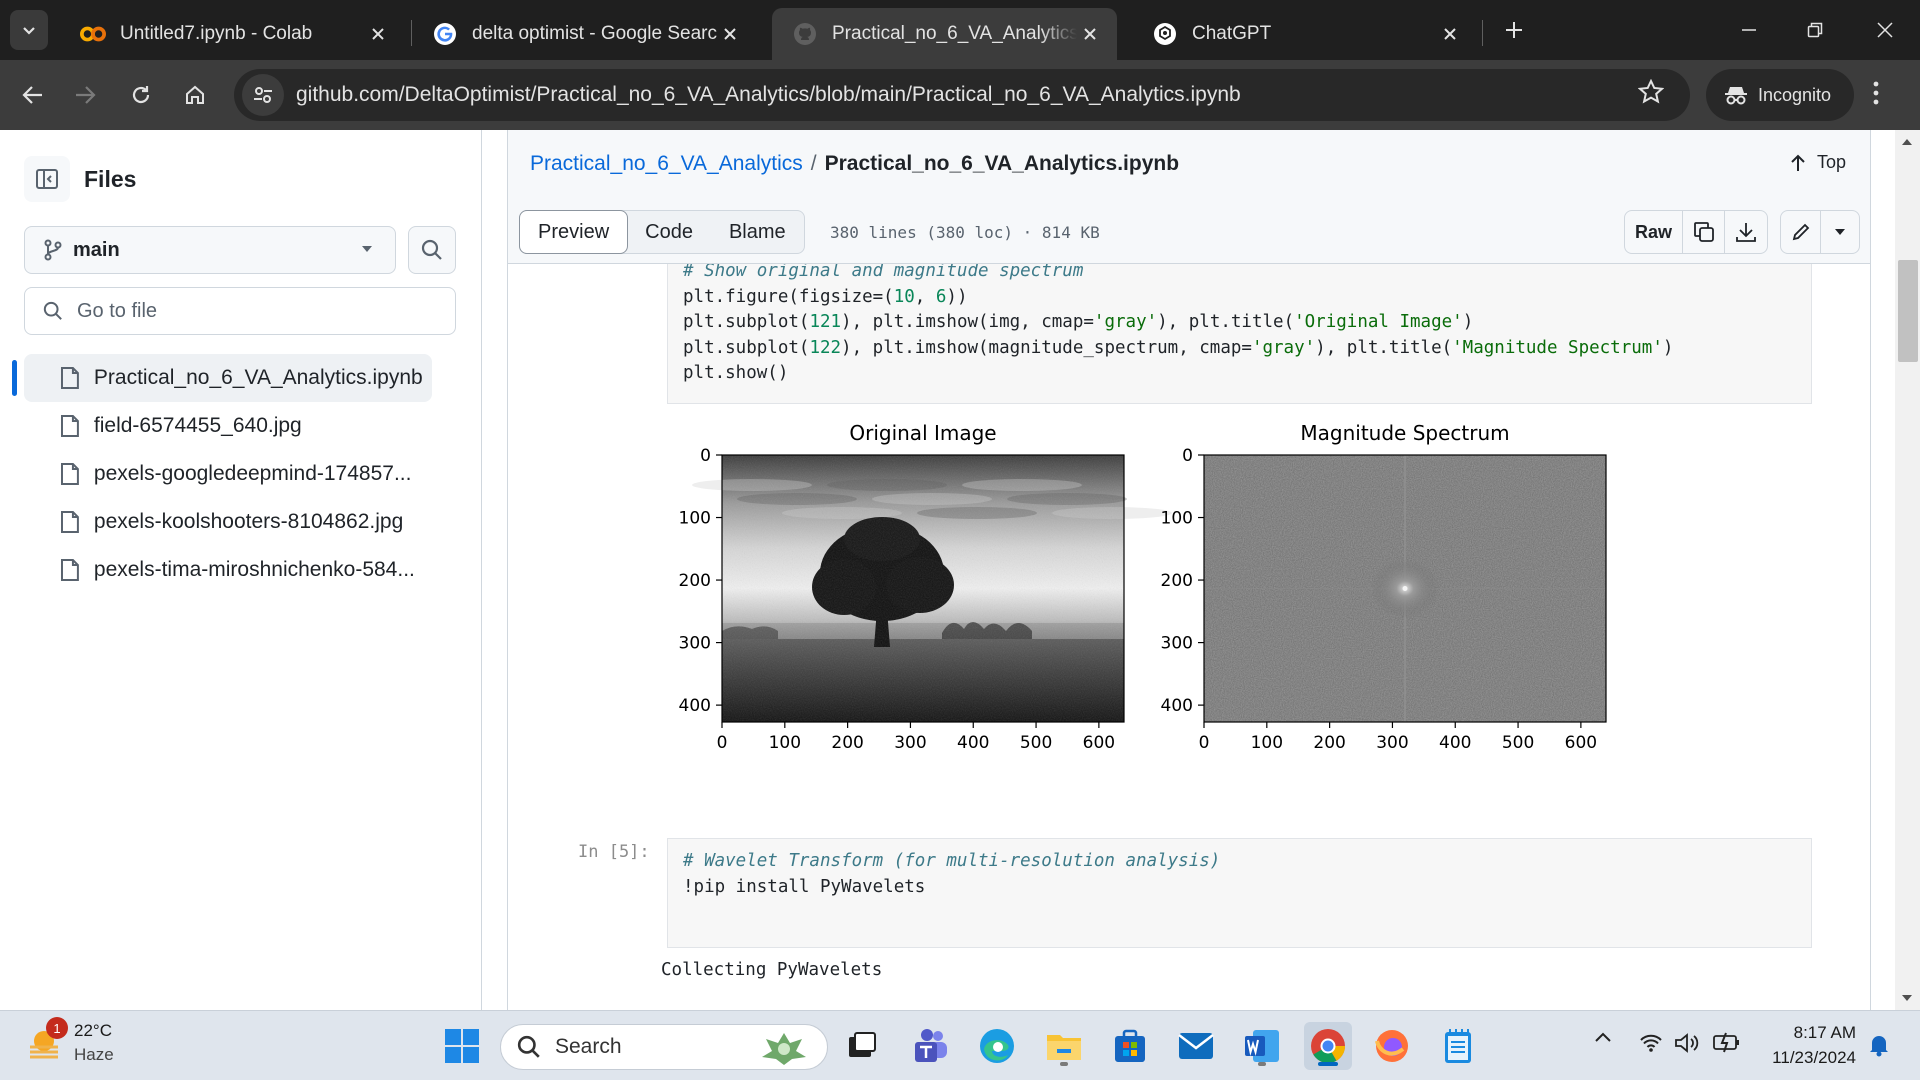 Image resolution: width=1920 pixels, height=1080 pixels. What do you see at coordinates (695, 706) in the screenshot?
I see `y-tick-label: 400` at bounding box center [695, 706].